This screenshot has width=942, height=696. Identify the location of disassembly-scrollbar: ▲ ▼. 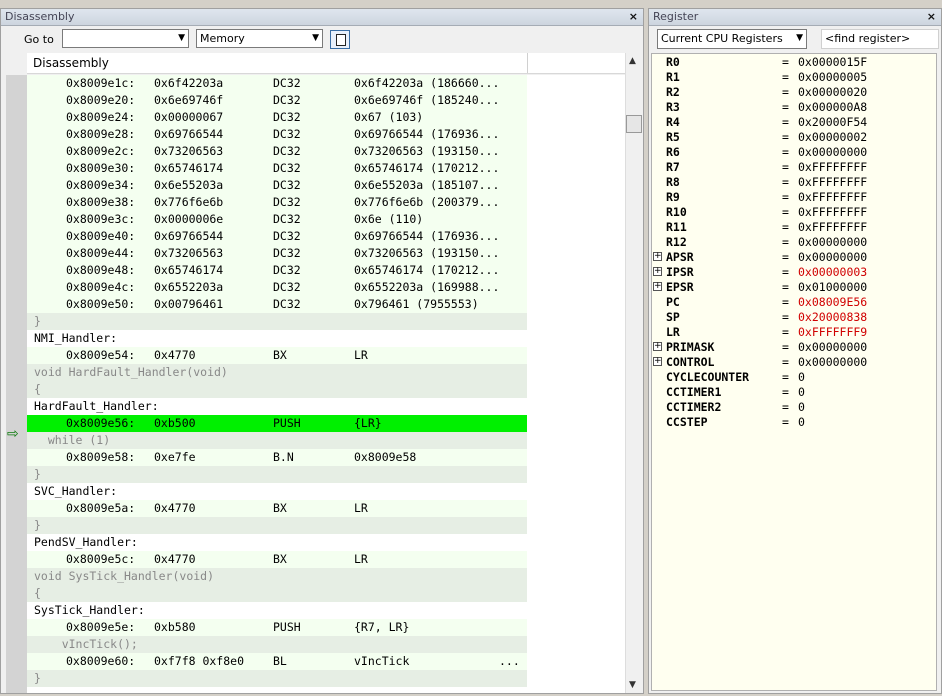
(633, 373).